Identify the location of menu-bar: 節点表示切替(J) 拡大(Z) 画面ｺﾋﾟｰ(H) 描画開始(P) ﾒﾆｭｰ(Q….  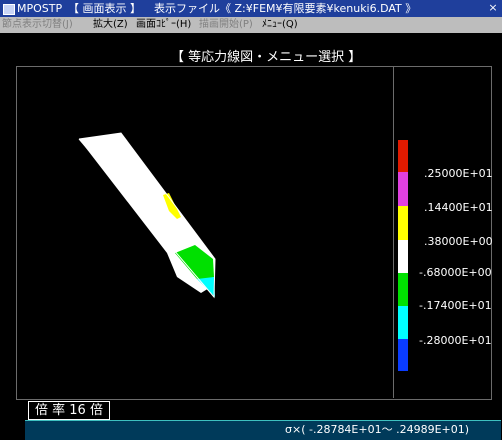
(251, 25).